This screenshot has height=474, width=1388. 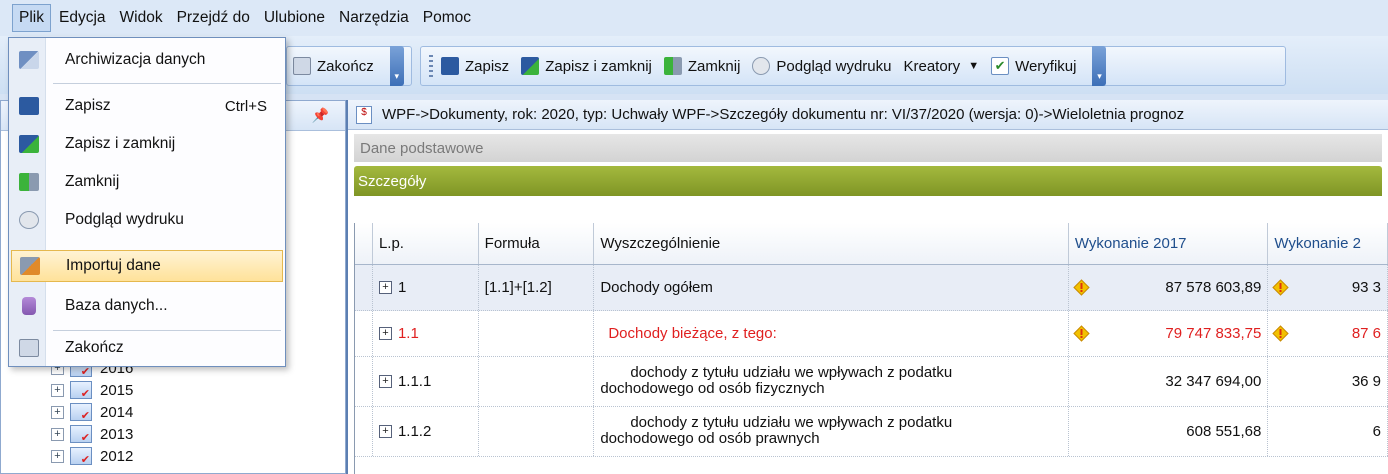 What do you see at coordinates (320, 115) in the screenshot?
I see `pin-icon: 📌` at bounding box center [320, 115].